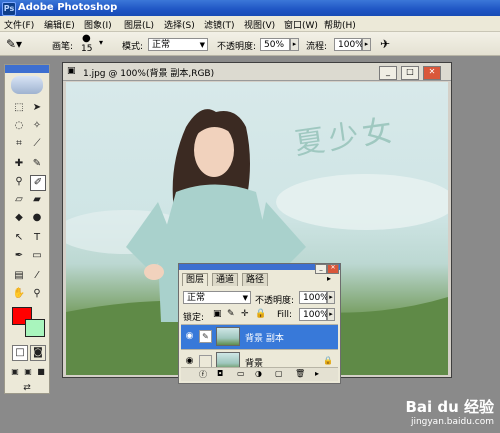 The width and height of the screenshot is (500, 433). I want to click on screen-mode-full-icon: ■, so click(41, 372).